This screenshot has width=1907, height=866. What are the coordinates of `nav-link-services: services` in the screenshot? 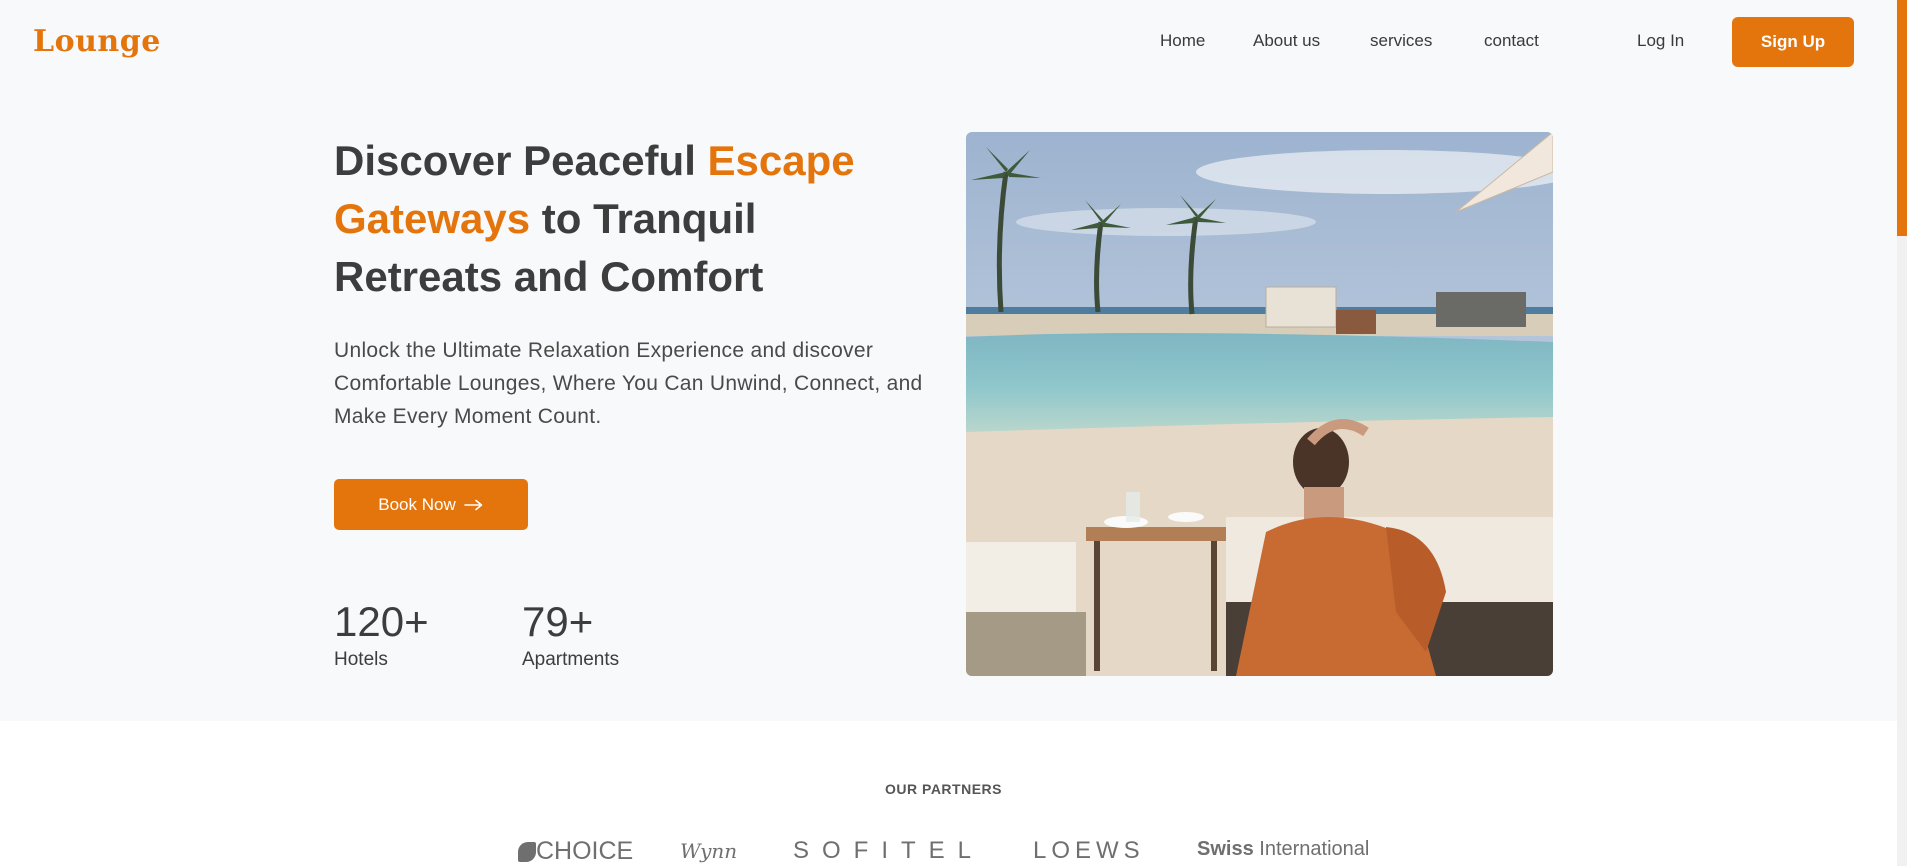 It's located at (1401, 41).